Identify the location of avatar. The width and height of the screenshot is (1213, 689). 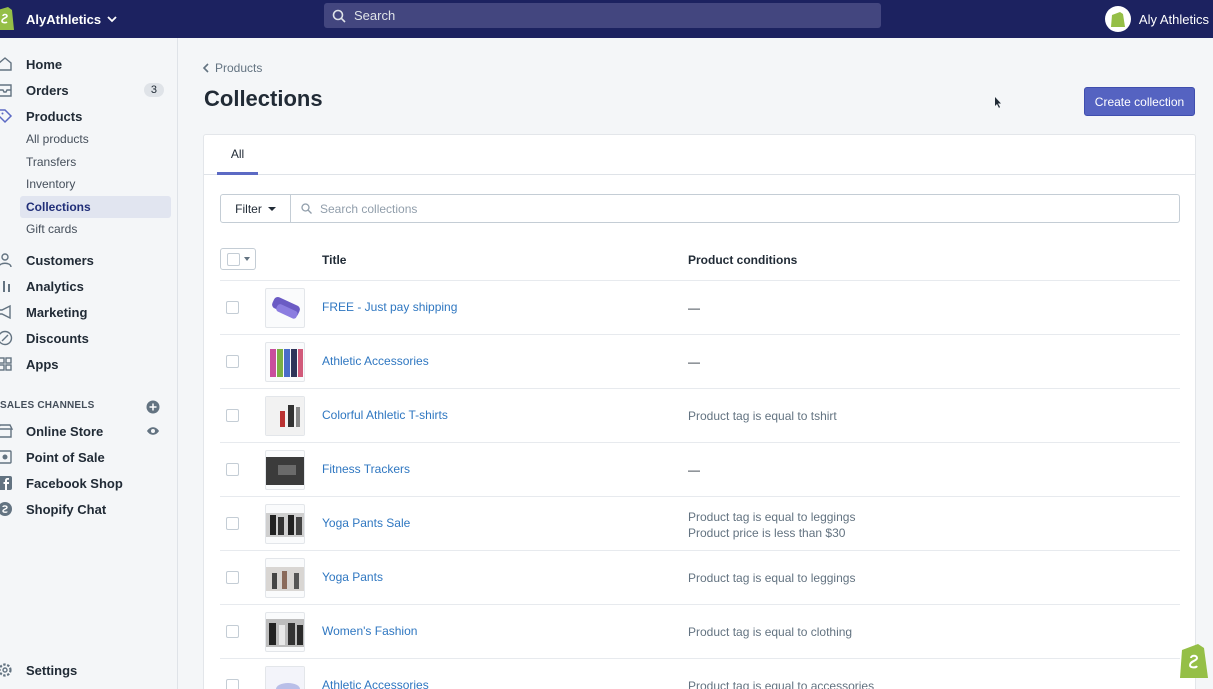
(1117, 19).